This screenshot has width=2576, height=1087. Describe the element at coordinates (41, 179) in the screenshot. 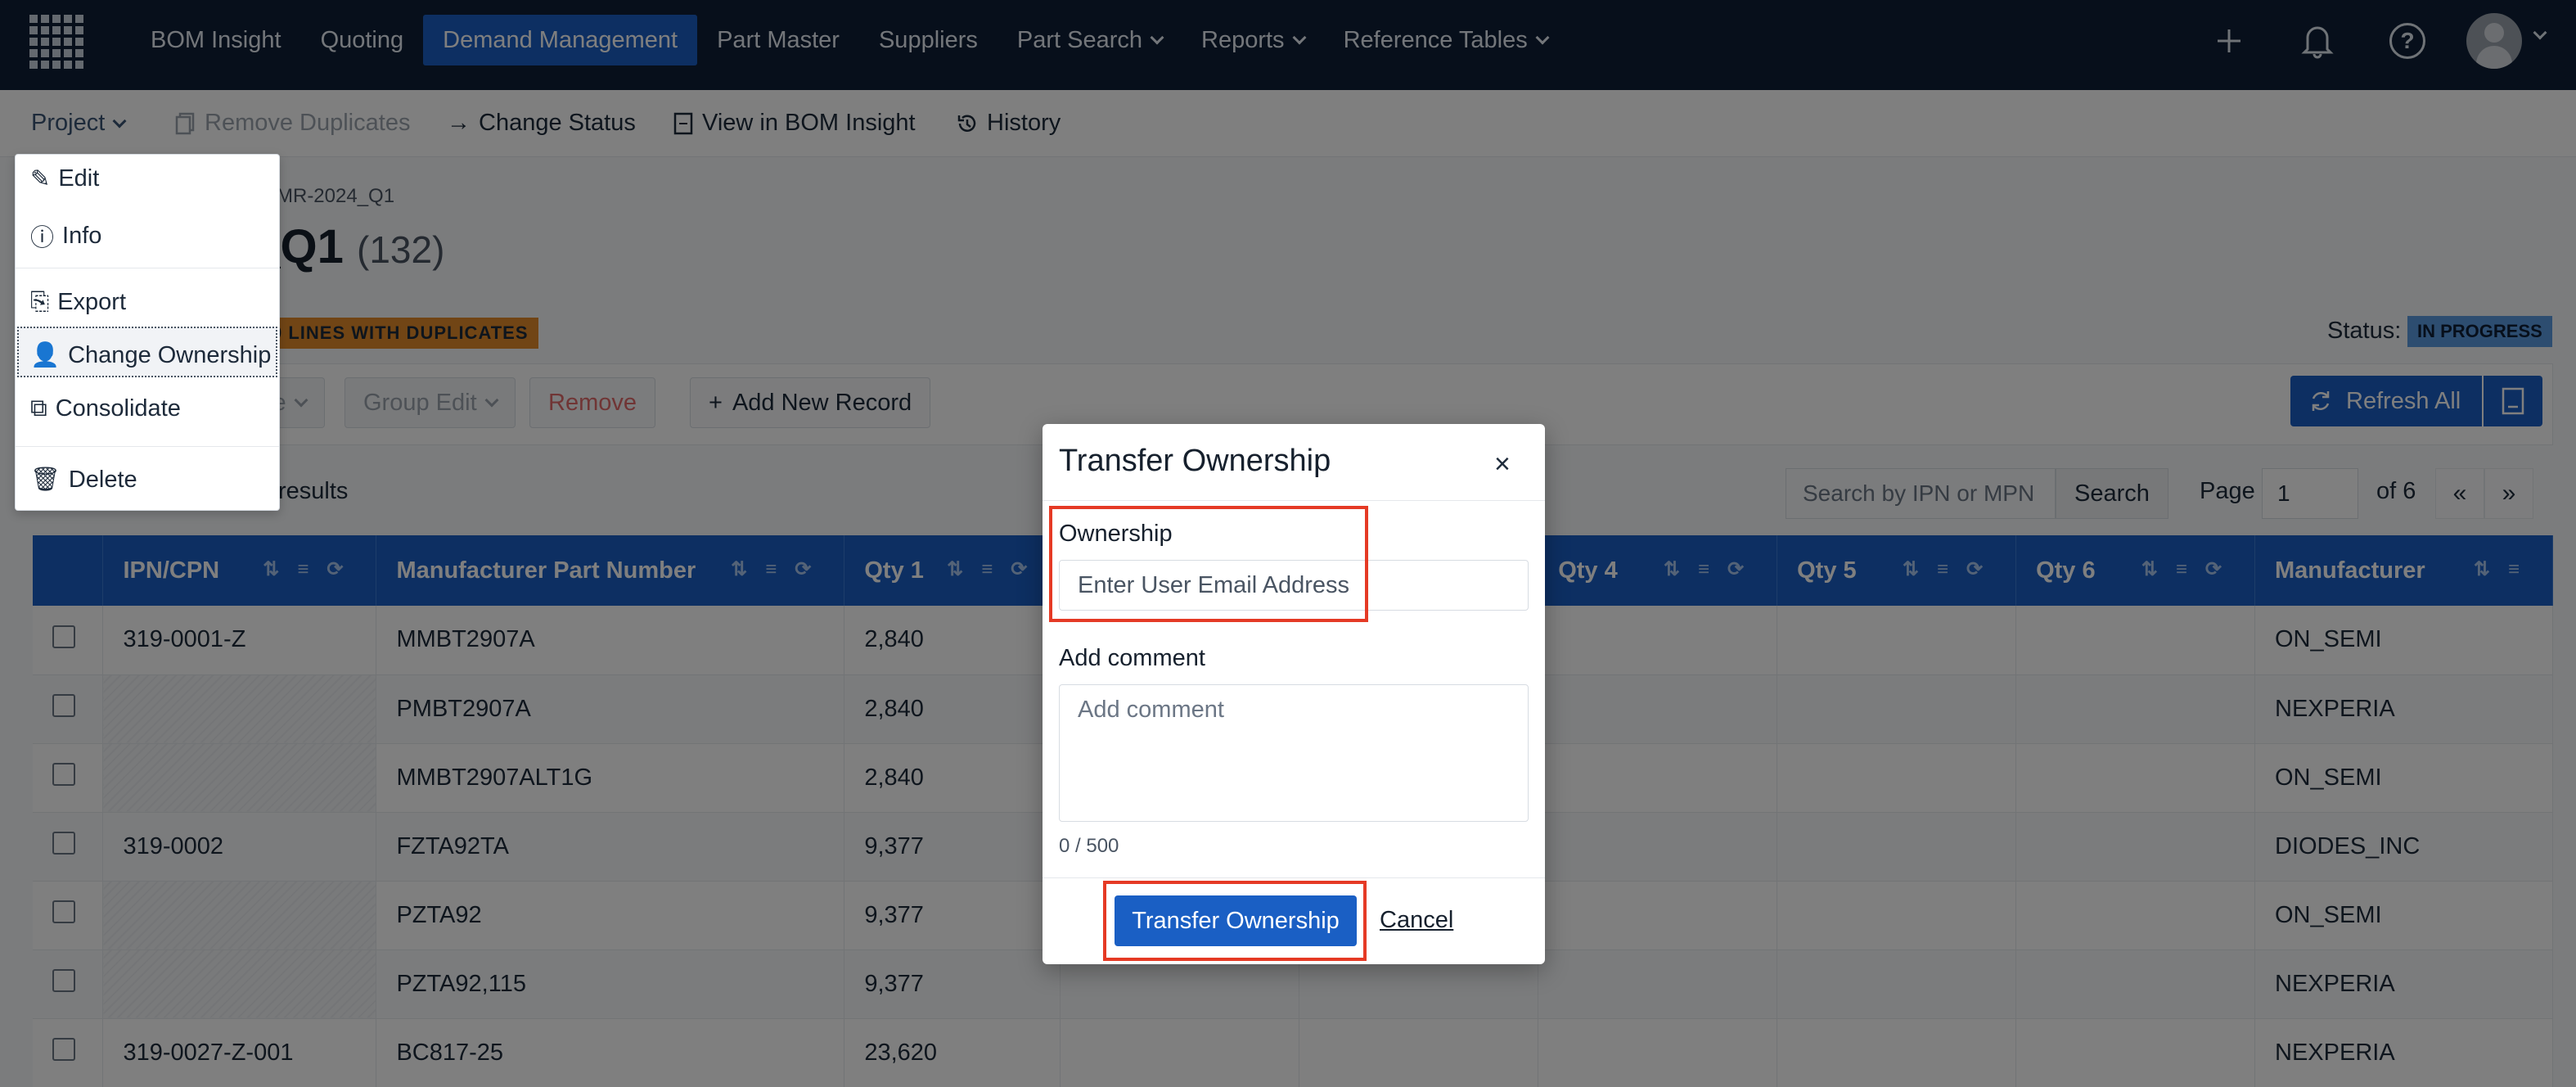

I see `pencil-icon: ✎` at that location.